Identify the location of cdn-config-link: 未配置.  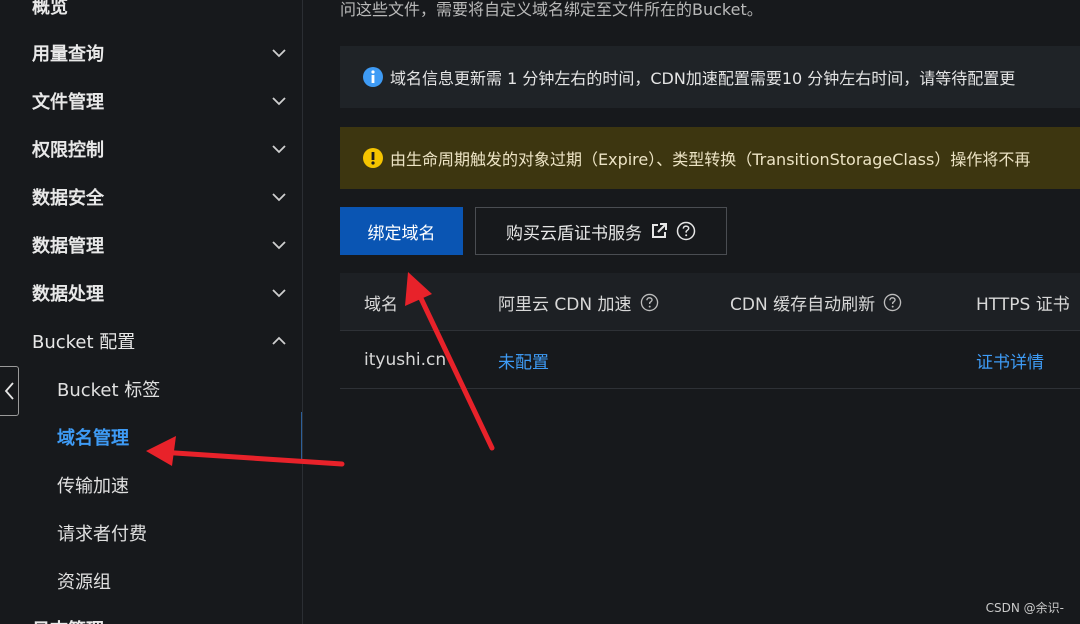
(523, 360).